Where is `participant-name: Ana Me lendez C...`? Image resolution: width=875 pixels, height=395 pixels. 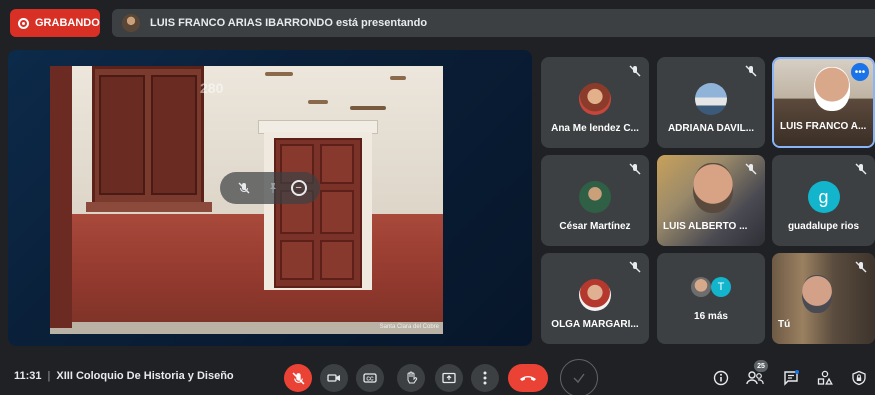
participant-name: Ana Me lendez C... is located at coordinates (595, 128).